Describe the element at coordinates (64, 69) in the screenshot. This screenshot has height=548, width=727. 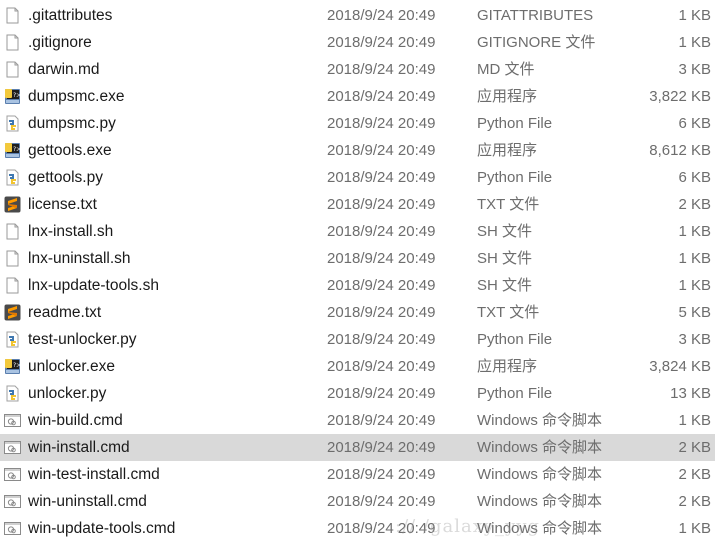
I see `file-name: darwin.md` at that location.